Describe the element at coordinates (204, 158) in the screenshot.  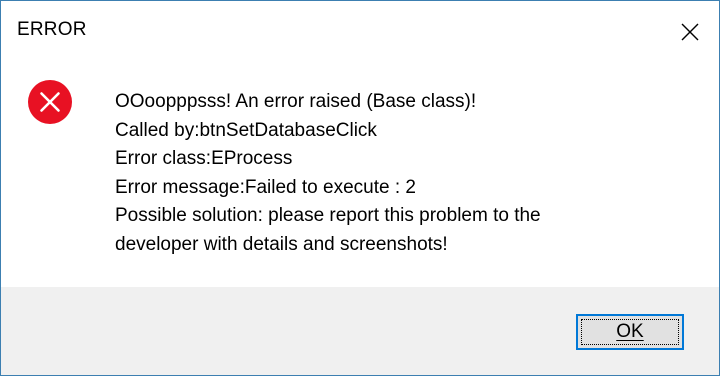
I see `message-line: Error class:EProcess` at that location.